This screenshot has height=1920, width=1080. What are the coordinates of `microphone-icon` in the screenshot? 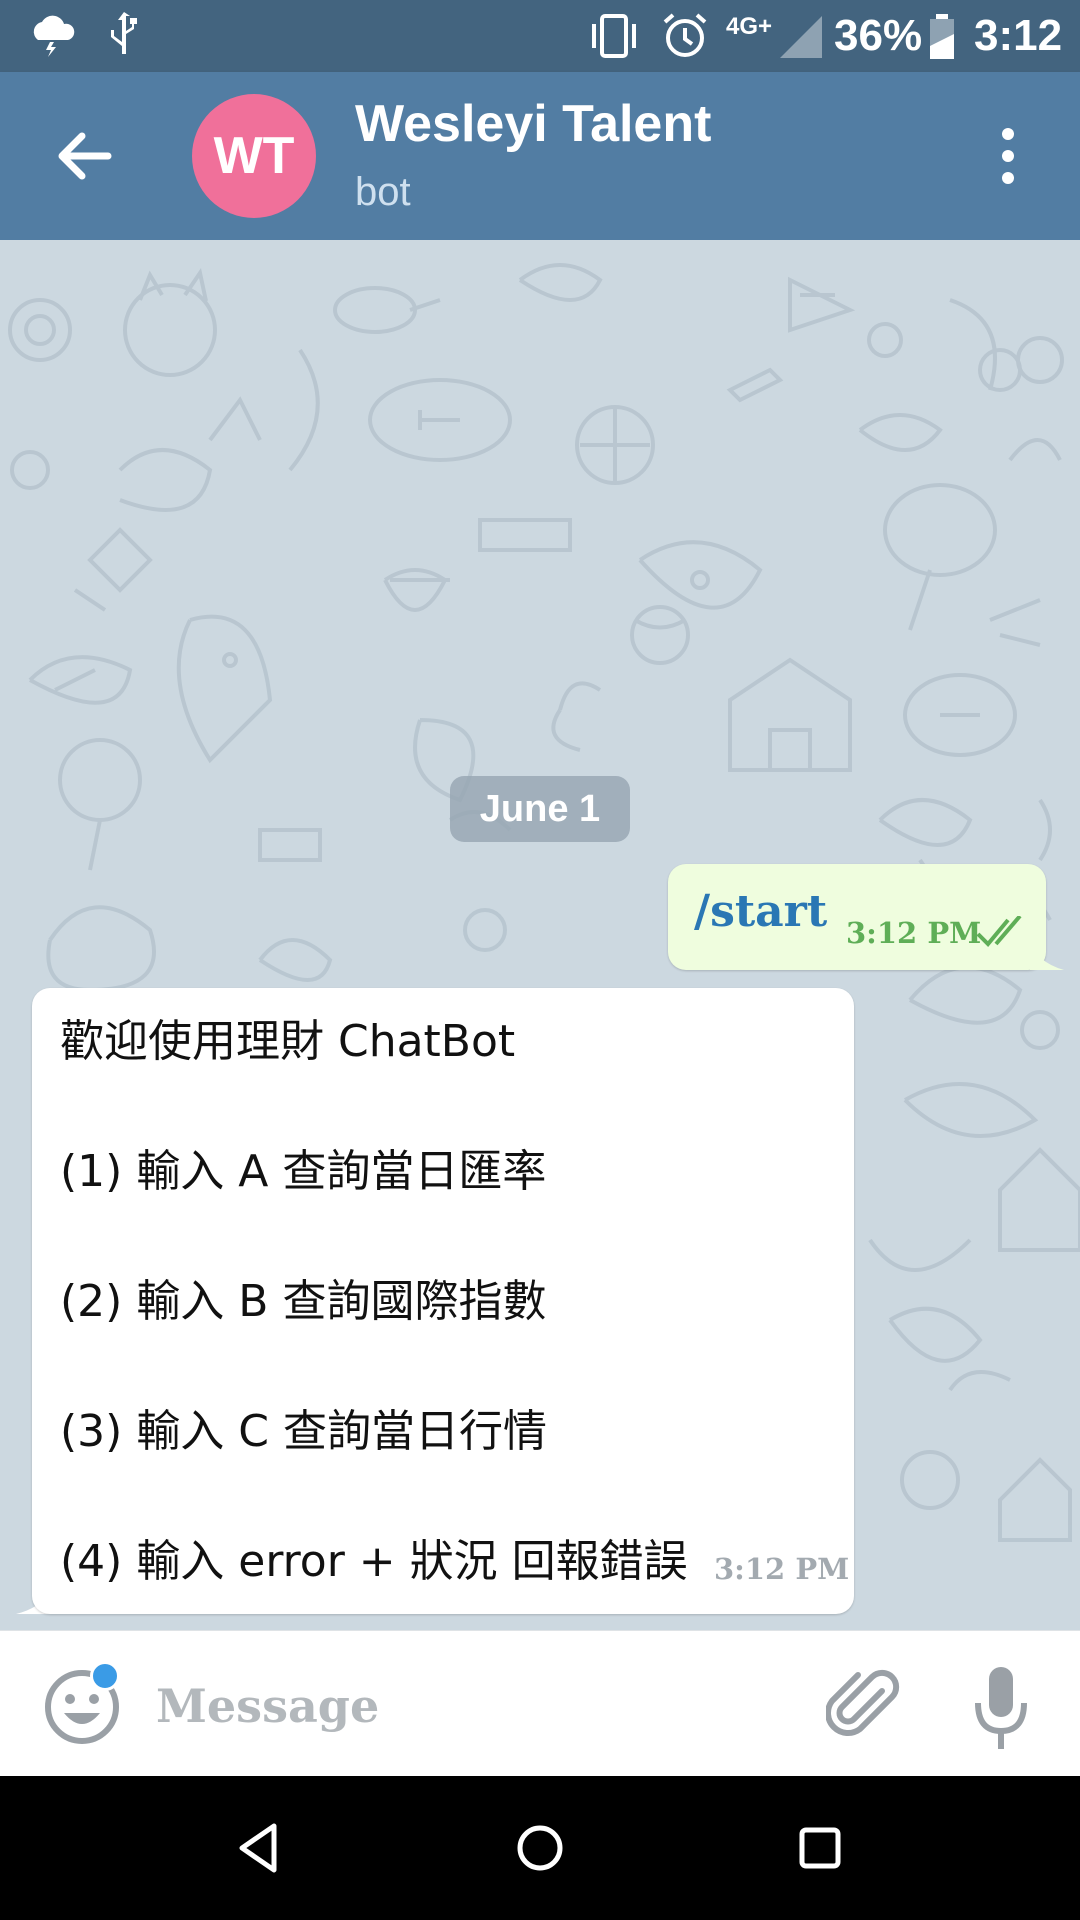 It's located at (1001, 1708).